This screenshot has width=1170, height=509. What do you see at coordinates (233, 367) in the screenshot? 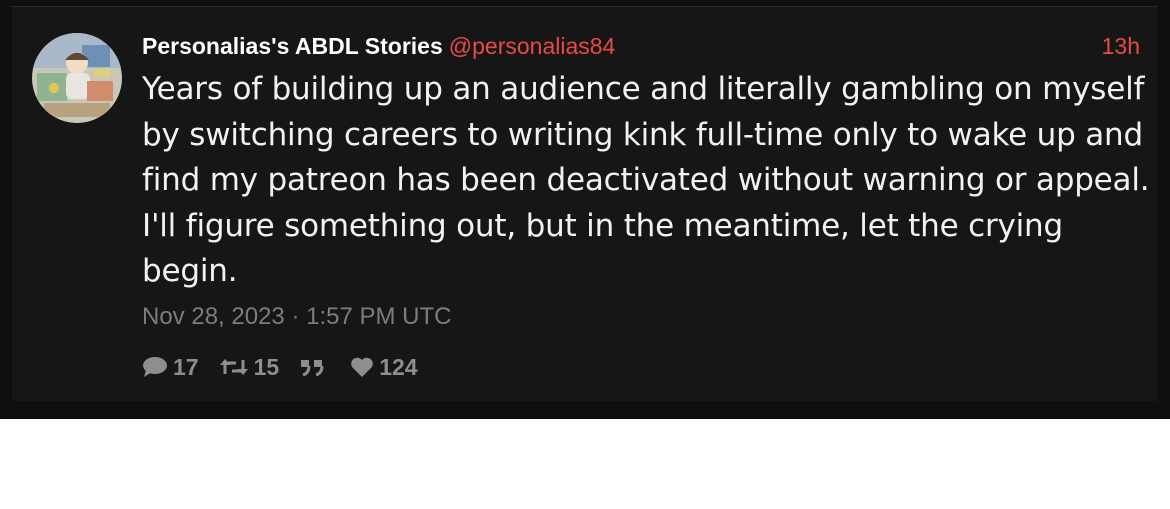
I see `retweet-icon` at bounding box center [233, 367].